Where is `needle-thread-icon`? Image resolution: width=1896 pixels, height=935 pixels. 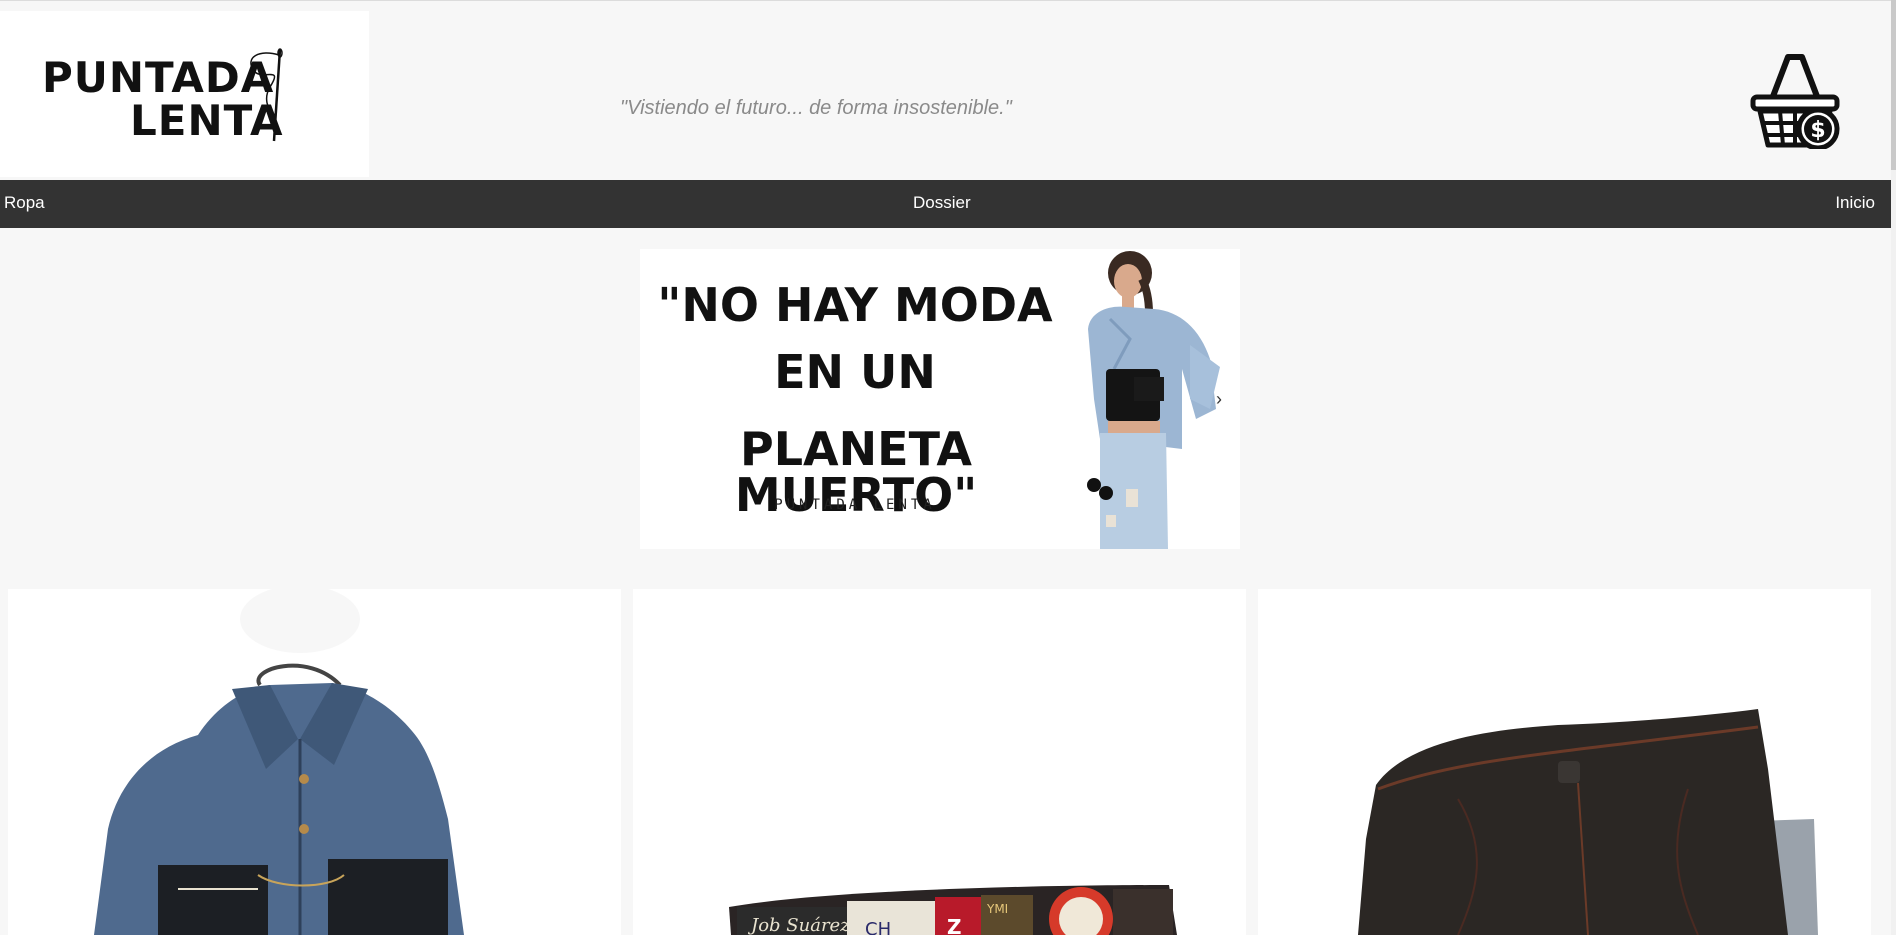
needle-thread-icon is located at coordinates (266, 95).